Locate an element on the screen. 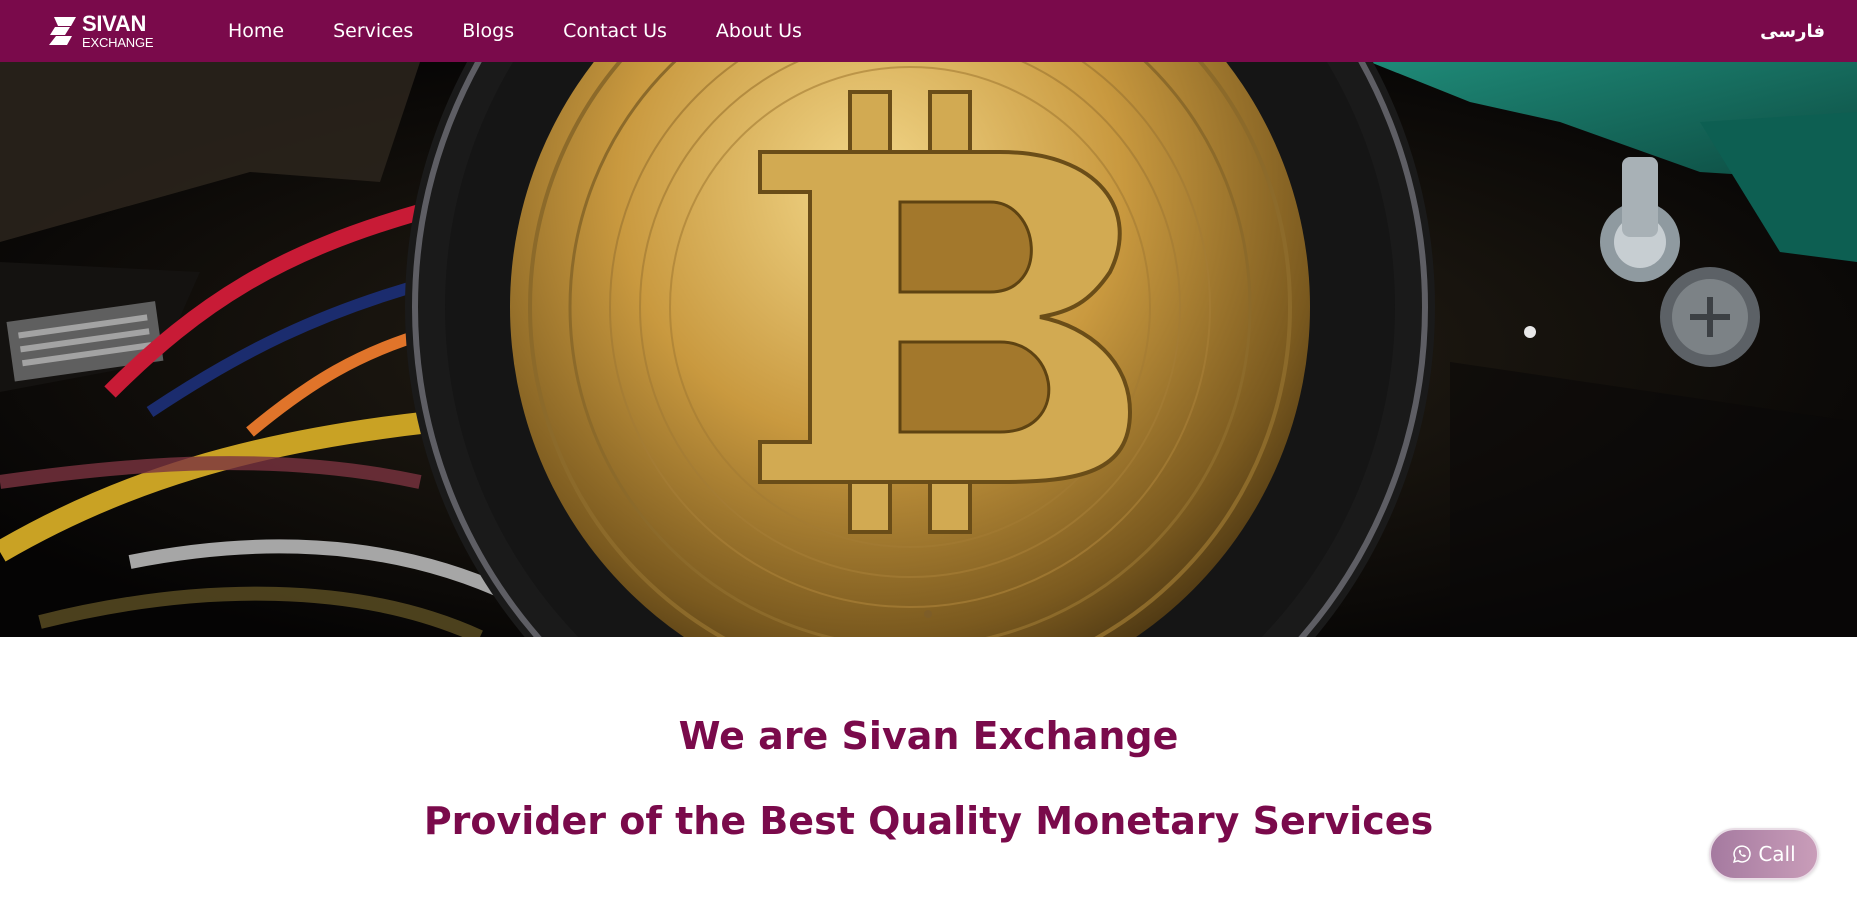 This screenshot has width=1857, height=917. logo-title: SIVAN is located at coordinates (114, 23).